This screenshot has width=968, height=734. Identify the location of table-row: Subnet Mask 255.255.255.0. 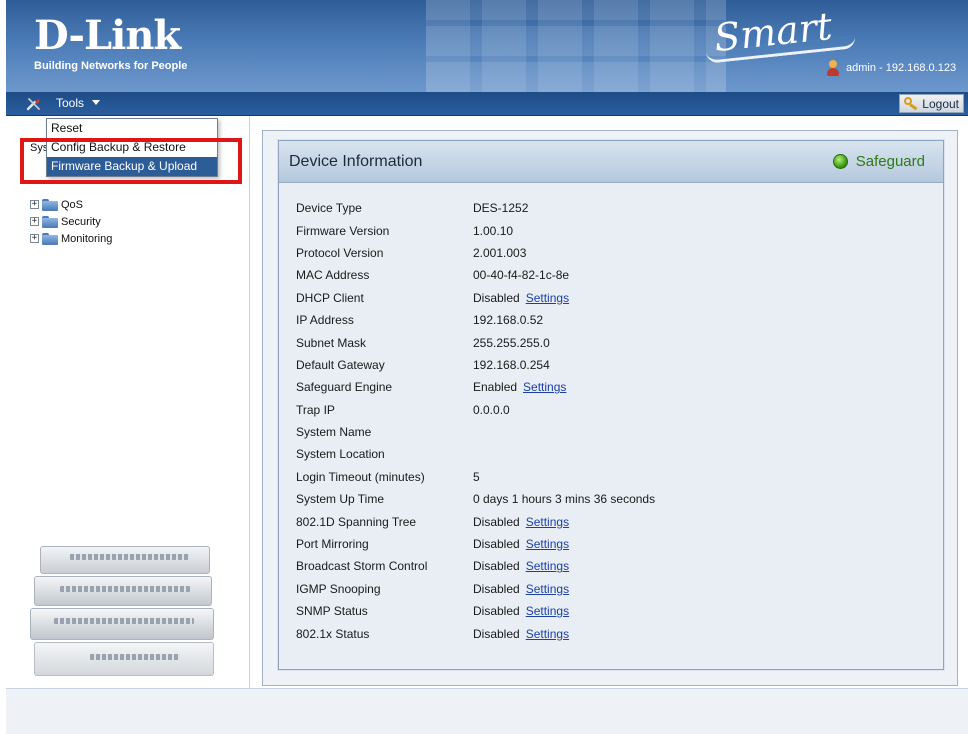
(584, 342).